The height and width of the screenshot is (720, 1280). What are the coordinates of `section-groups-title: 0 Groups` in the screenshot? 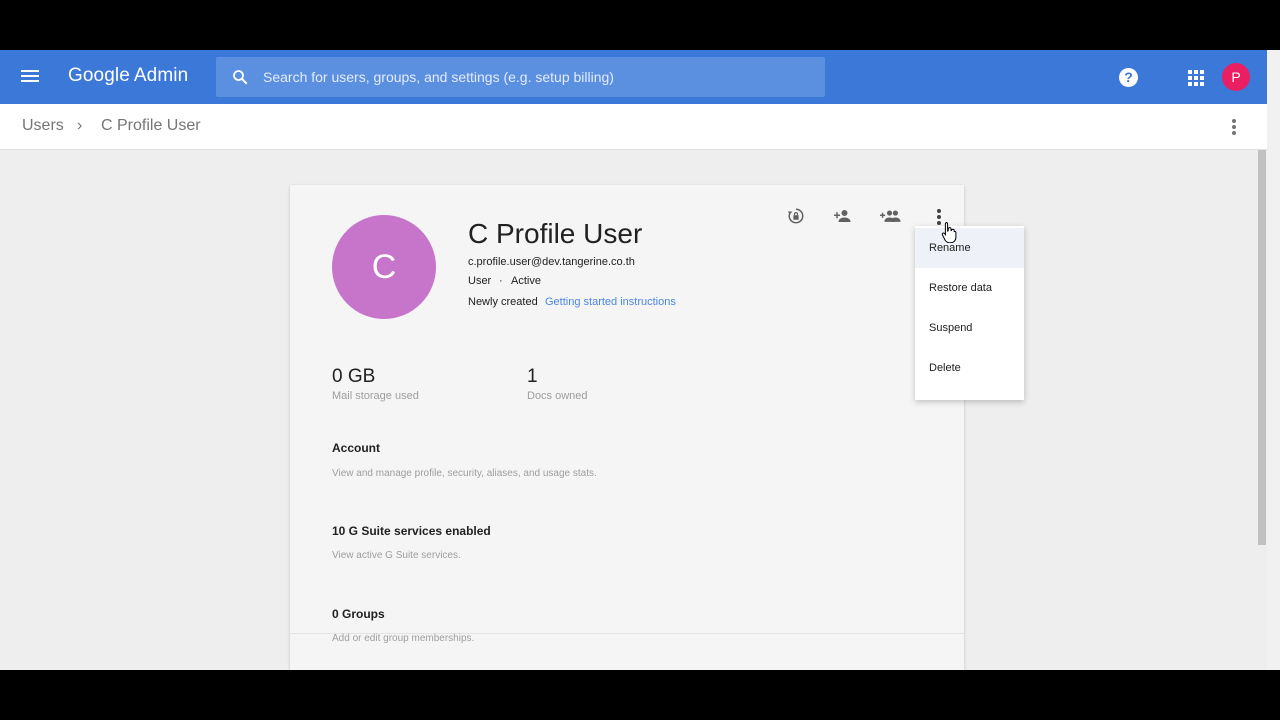 It's located at (358, 614).